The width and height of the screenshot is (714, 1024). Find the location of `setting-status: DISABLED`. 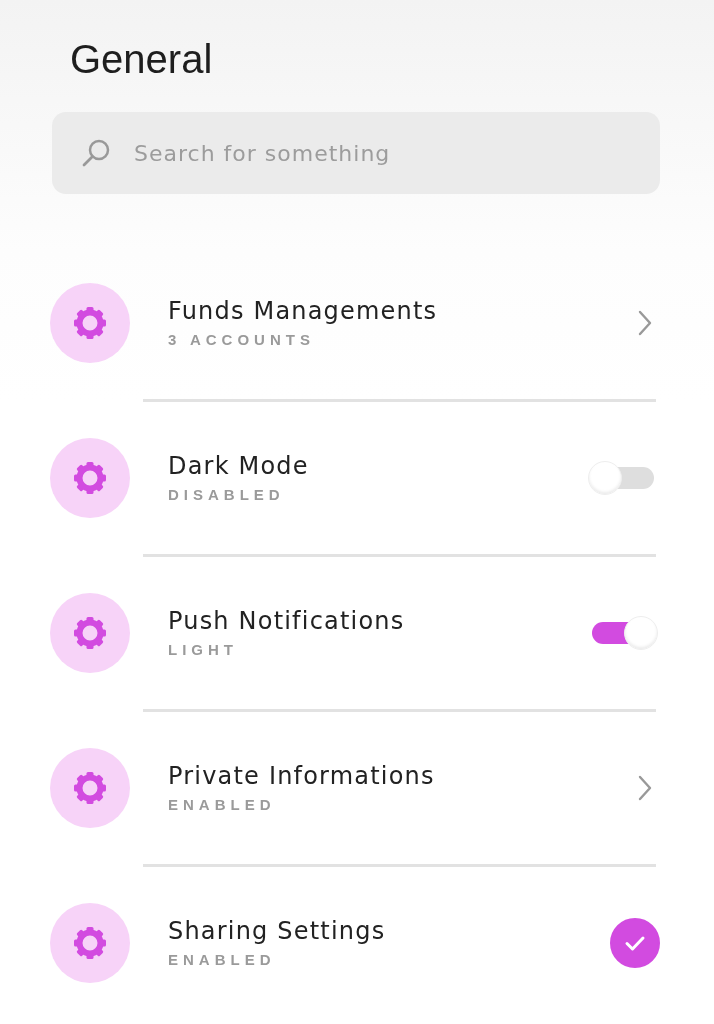

setting-status: DISABLED is located at coordinates (227, 494).